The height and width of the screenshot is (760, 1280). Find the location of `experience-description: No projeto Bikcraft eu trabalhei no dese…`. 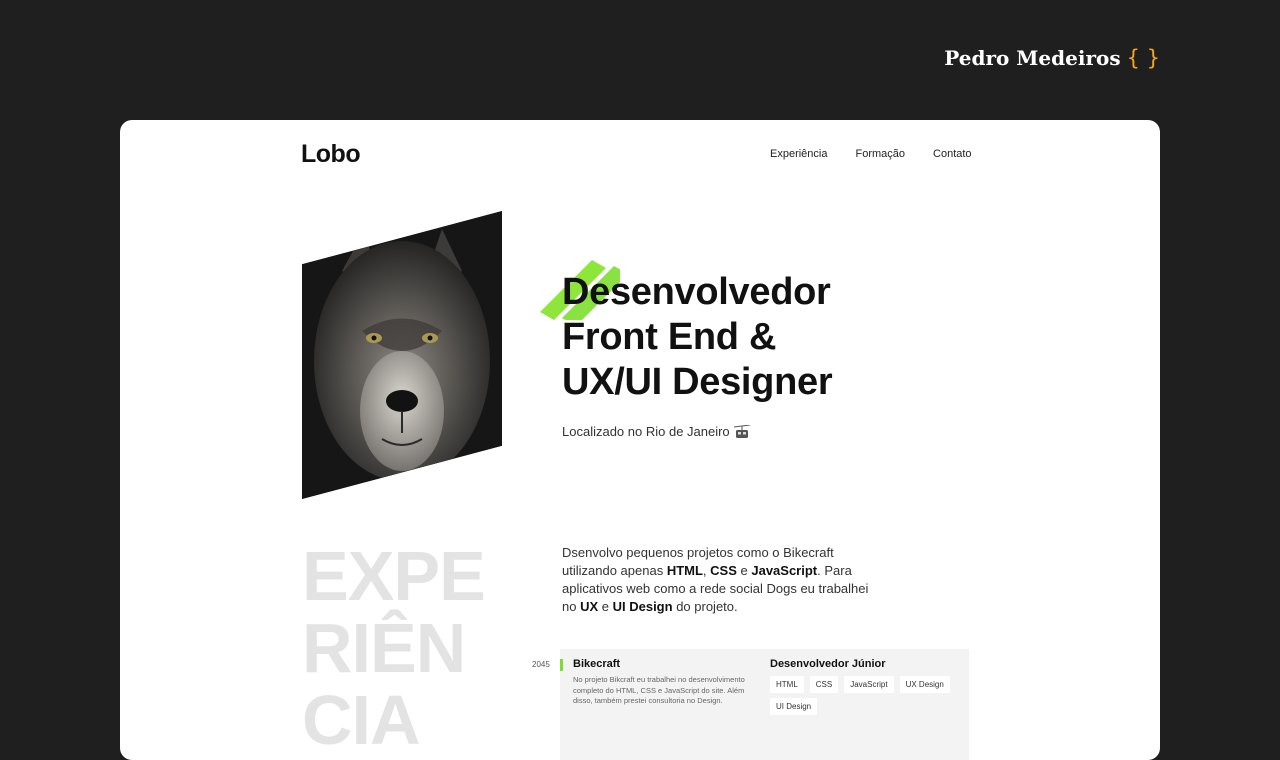

experience-description: No projeto Bikcraft eu trabalhei no dese… is located at coordinates (659, 690).